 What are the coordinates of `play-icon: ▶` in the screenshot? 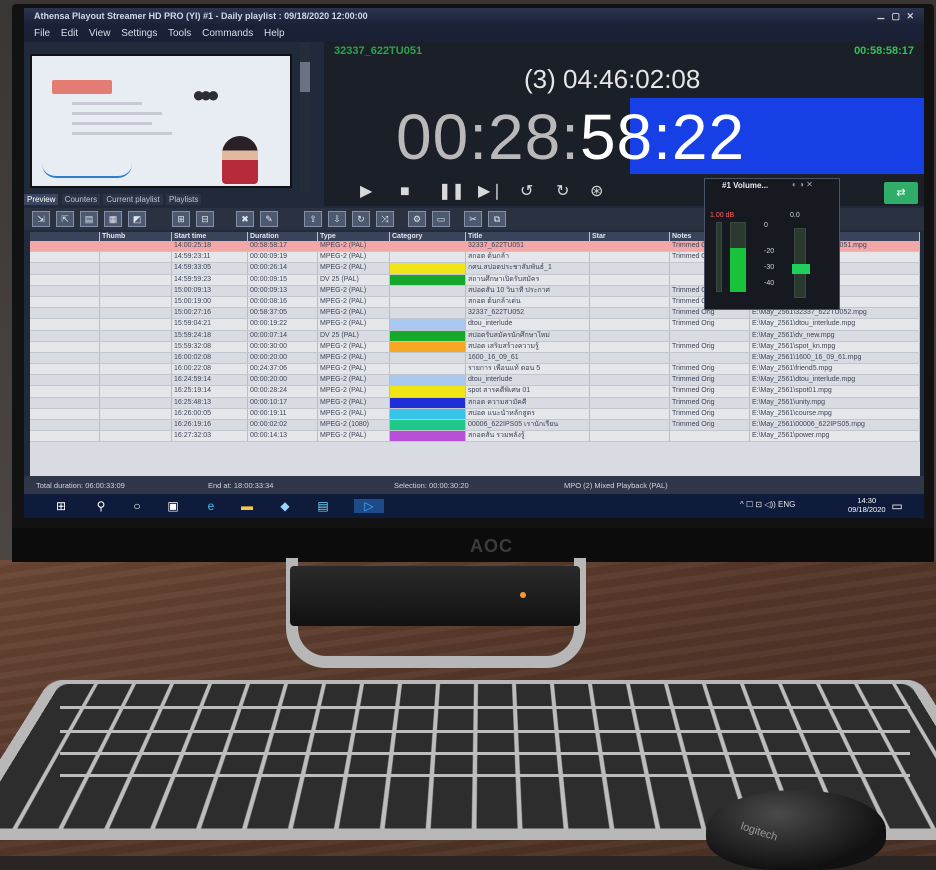 It's located at (366, 192).